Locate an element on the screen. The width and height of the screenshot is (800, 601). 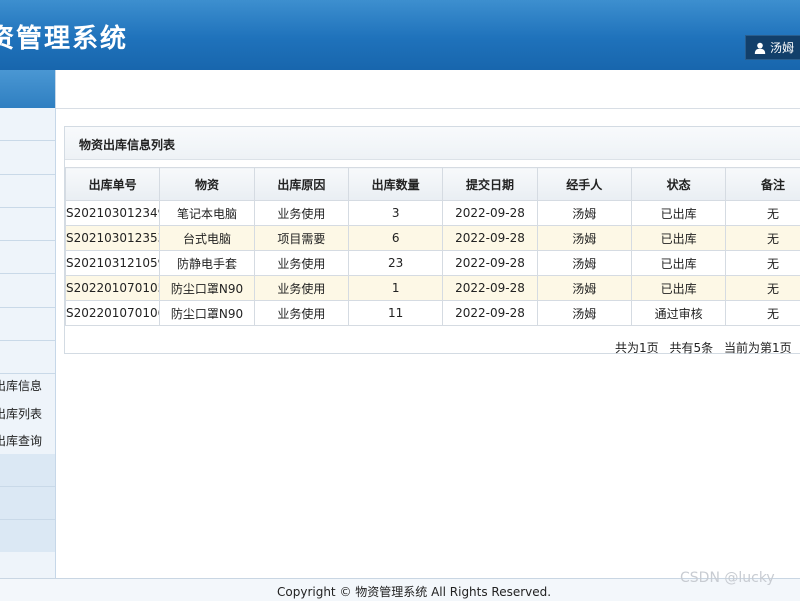
column-header: 物资 is located at coordinates (207, 184).